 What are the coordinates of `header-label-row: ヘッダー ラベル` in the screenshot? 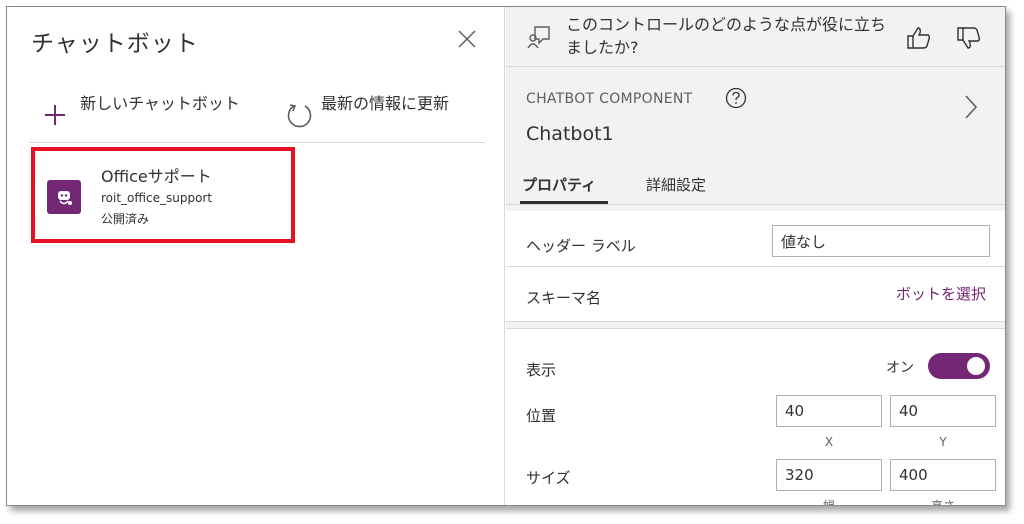 It's located at (755, 239).